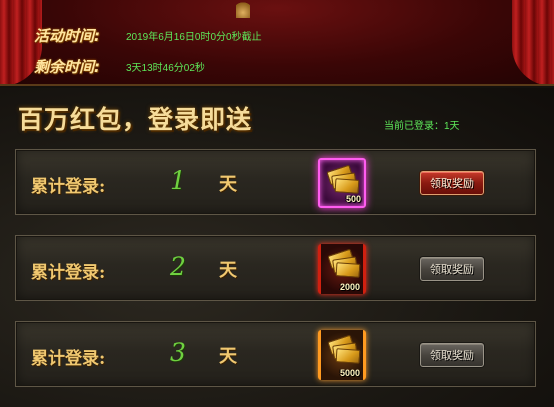  Describe the element at coordinates (135, 119) in the screenshot. I see `page-title: 百万红包，登录即送` at that location.